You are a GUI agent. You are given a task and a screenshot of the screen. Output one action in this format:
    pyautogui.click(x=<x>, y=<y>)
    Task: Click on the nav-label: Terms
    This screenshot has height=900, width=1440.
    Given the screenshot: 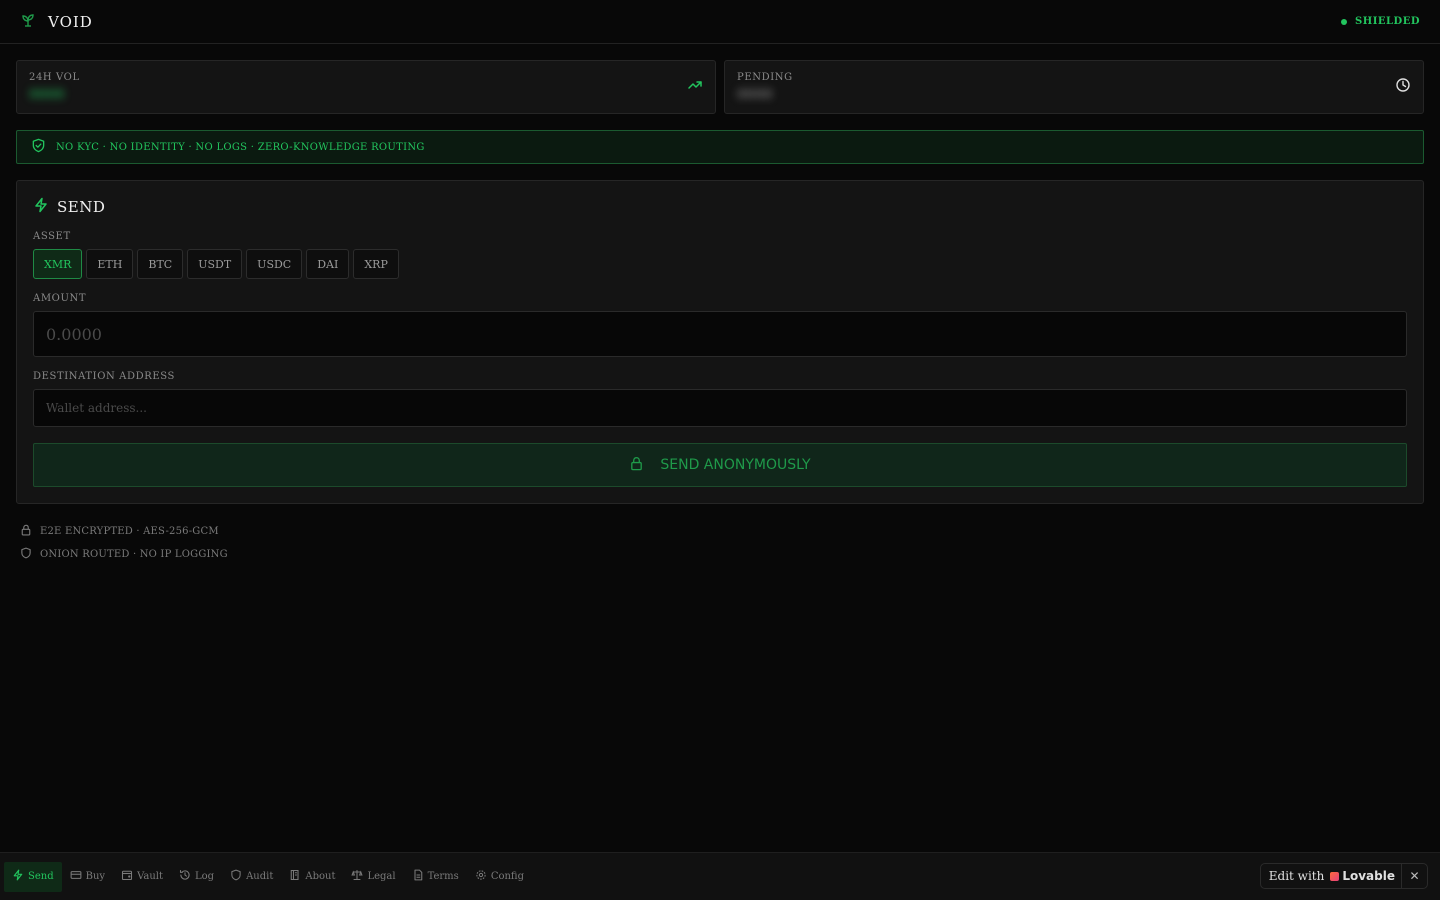 What is the action you would take?
    pyautogui.click(x=443, y=876)
    